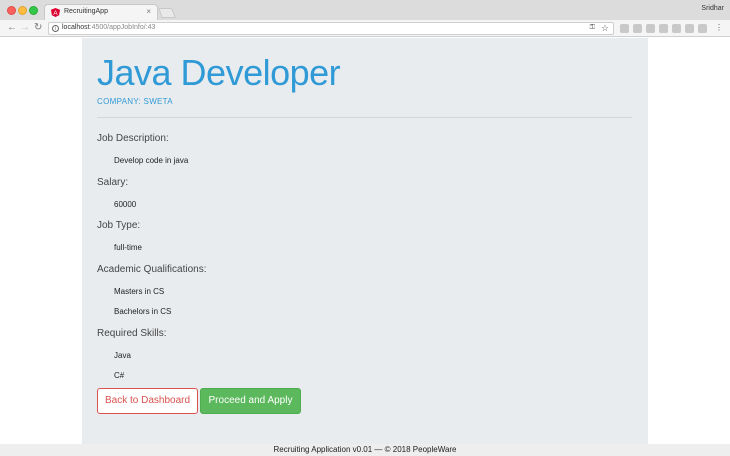 This screenshot has height=456, width=730. What do you see at coordinates (135, 101) in the screenshot?
I see `company-name: COMPANY: SWETA` at bounding box center [135, 101].